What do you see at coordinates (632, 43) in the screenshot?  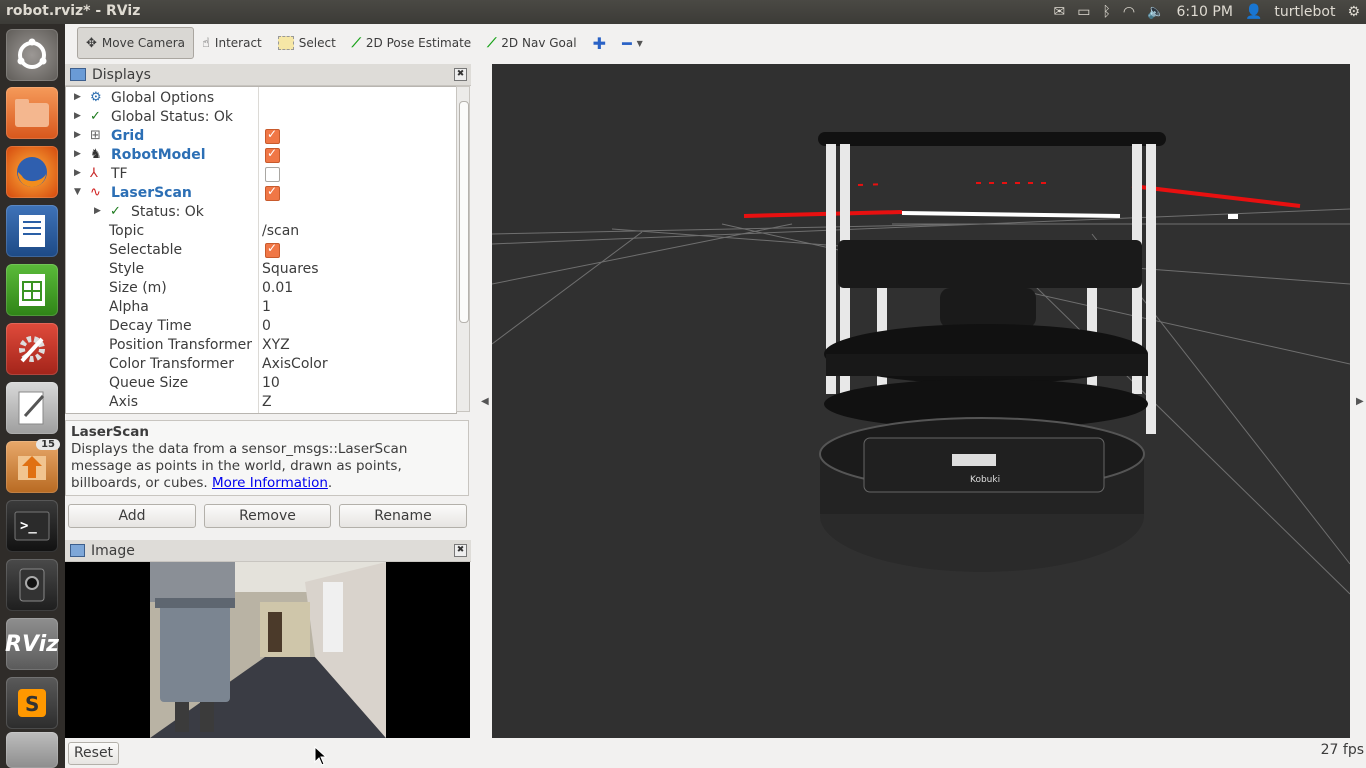 I see `remove-tool-button: ━ ▼` at bounding box center [632, 43].